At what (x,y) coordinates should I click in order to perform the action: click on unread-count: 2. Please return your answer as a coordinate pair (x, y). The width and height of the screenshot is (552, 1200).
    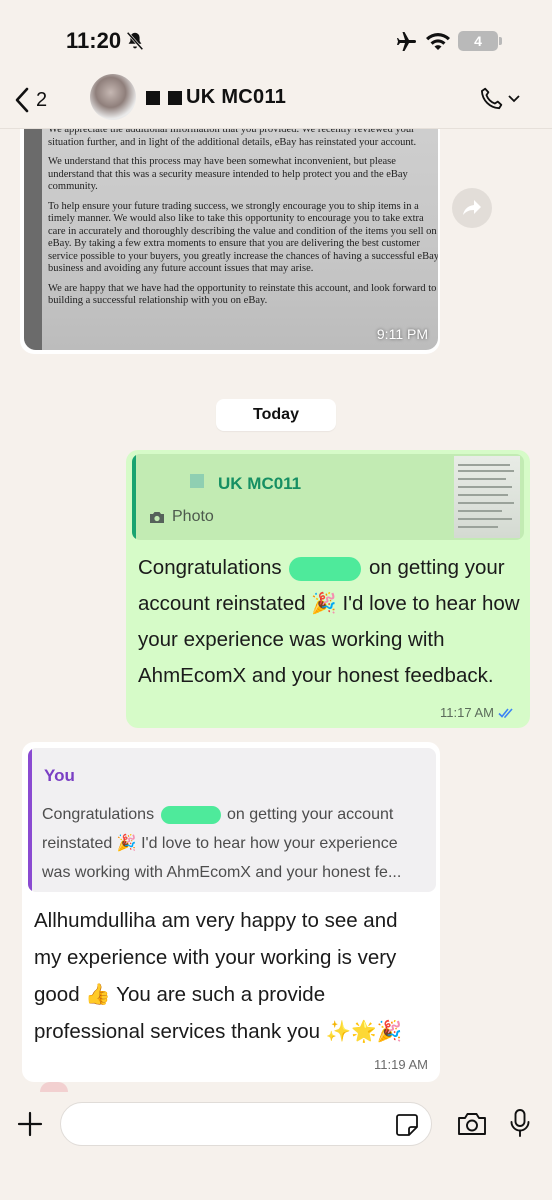
    Looking at the image, I should click on (42, 99).